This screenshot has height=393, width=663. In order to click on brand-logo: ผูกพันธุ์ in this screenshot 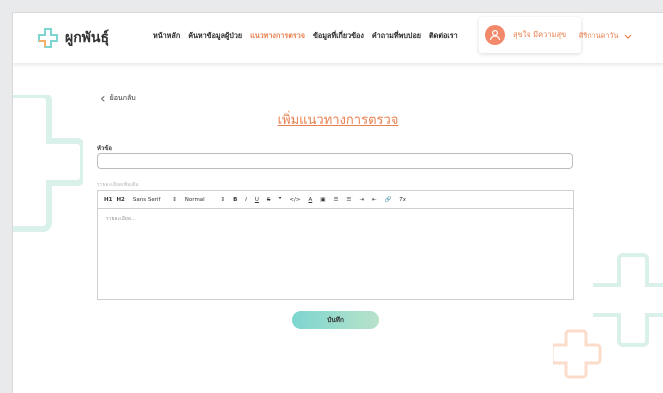, I will do `click(73, 38)`.